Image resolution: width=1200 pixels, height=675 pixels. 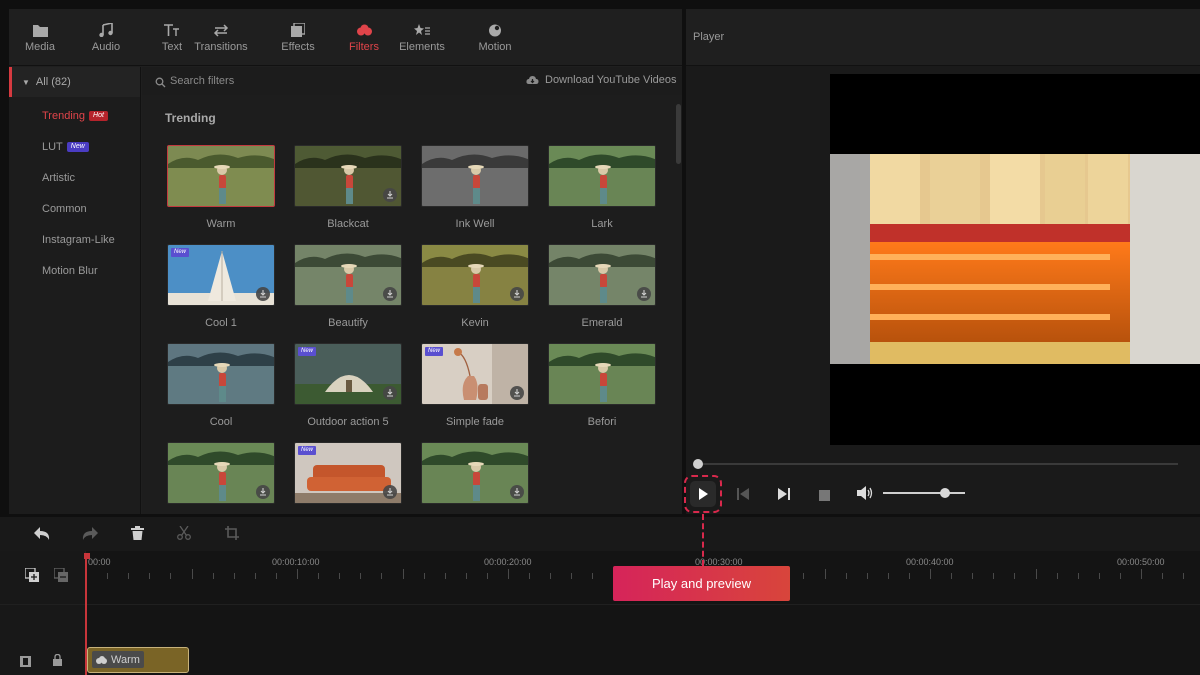 What do you see at coordinates (348, 176) in the screenshot?
I see `filter-card-blackcat` at bounding box center [348, 176].